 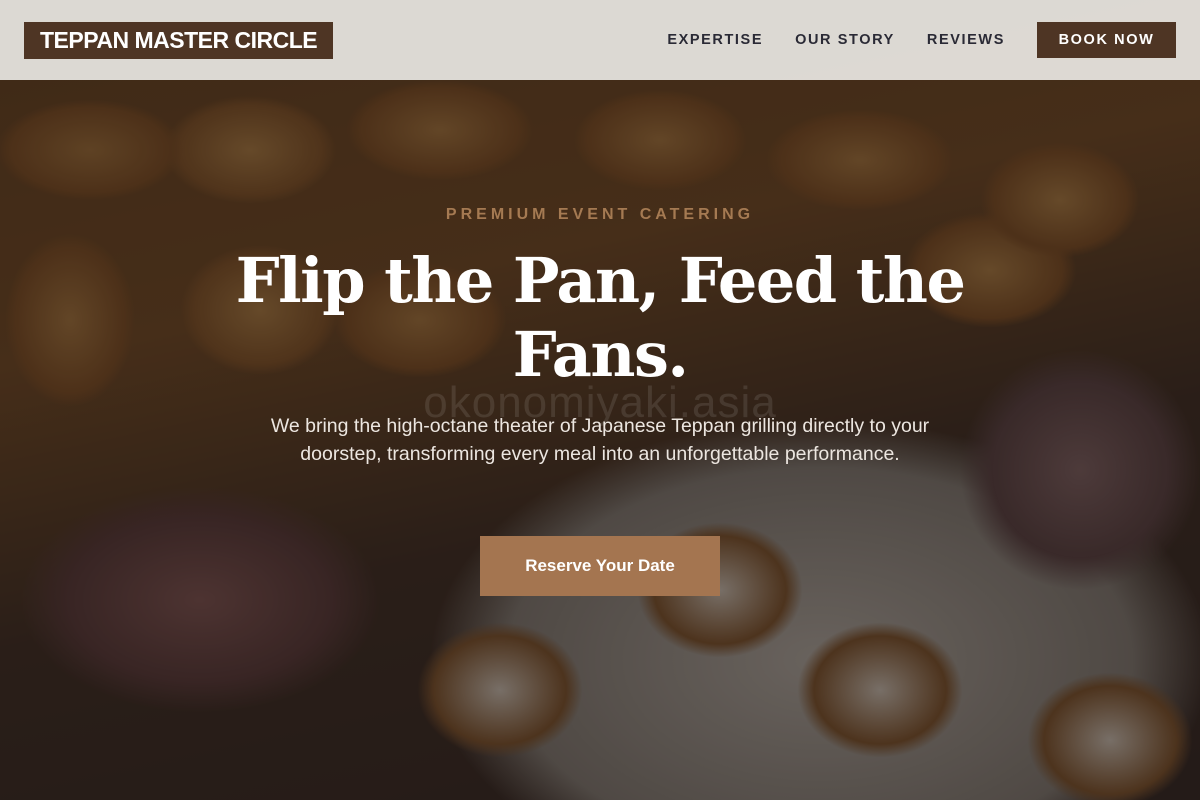 I want to click on hero-headline: Flip the Pan, Feed the Fans., so click(x=600, y=317).